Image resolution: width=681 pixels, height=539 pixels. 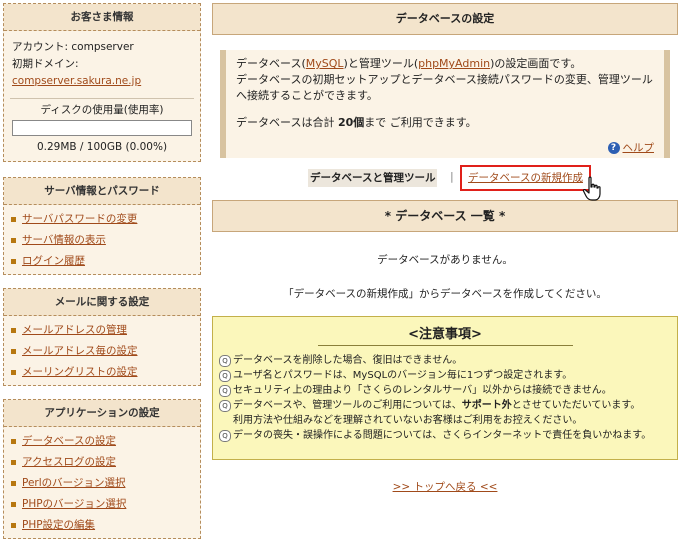 What do you see at coordinates (445, 294) in the screenshot?
I see `create-hint: 「データベースの新規作成」からデータベースを作成してください。` at bounding box center [445, 294].